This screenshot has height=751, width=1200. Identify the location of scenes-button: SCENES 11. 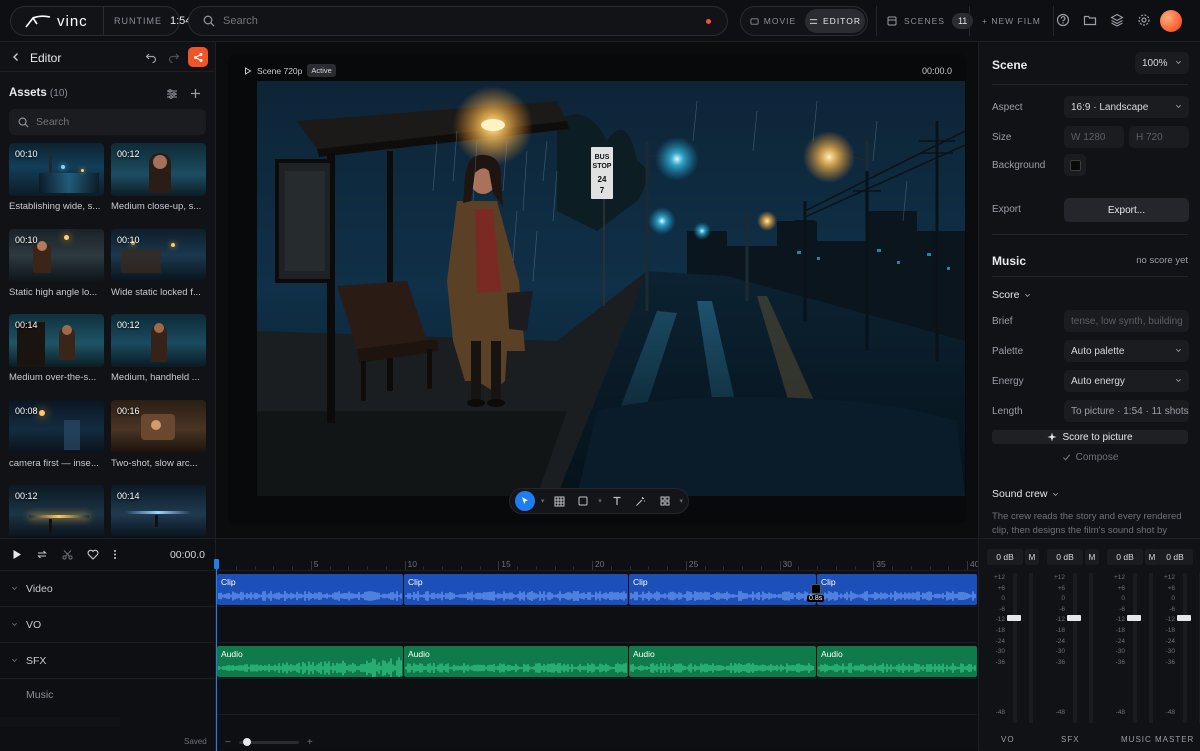
(925, 21).